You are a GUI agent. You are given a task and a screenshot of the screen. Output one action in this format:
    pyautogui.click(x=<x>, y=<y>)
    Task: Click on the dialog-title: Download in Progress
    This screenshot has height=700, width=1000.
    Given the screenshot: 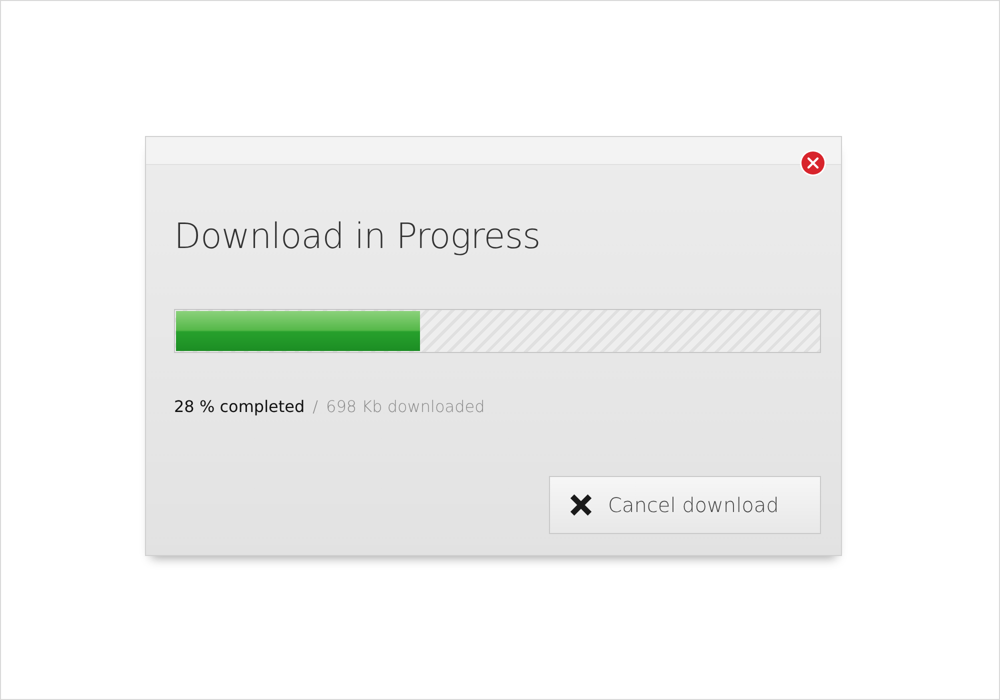 What is the action you would take?
    pyautogui.click(x=358, y=238)
    